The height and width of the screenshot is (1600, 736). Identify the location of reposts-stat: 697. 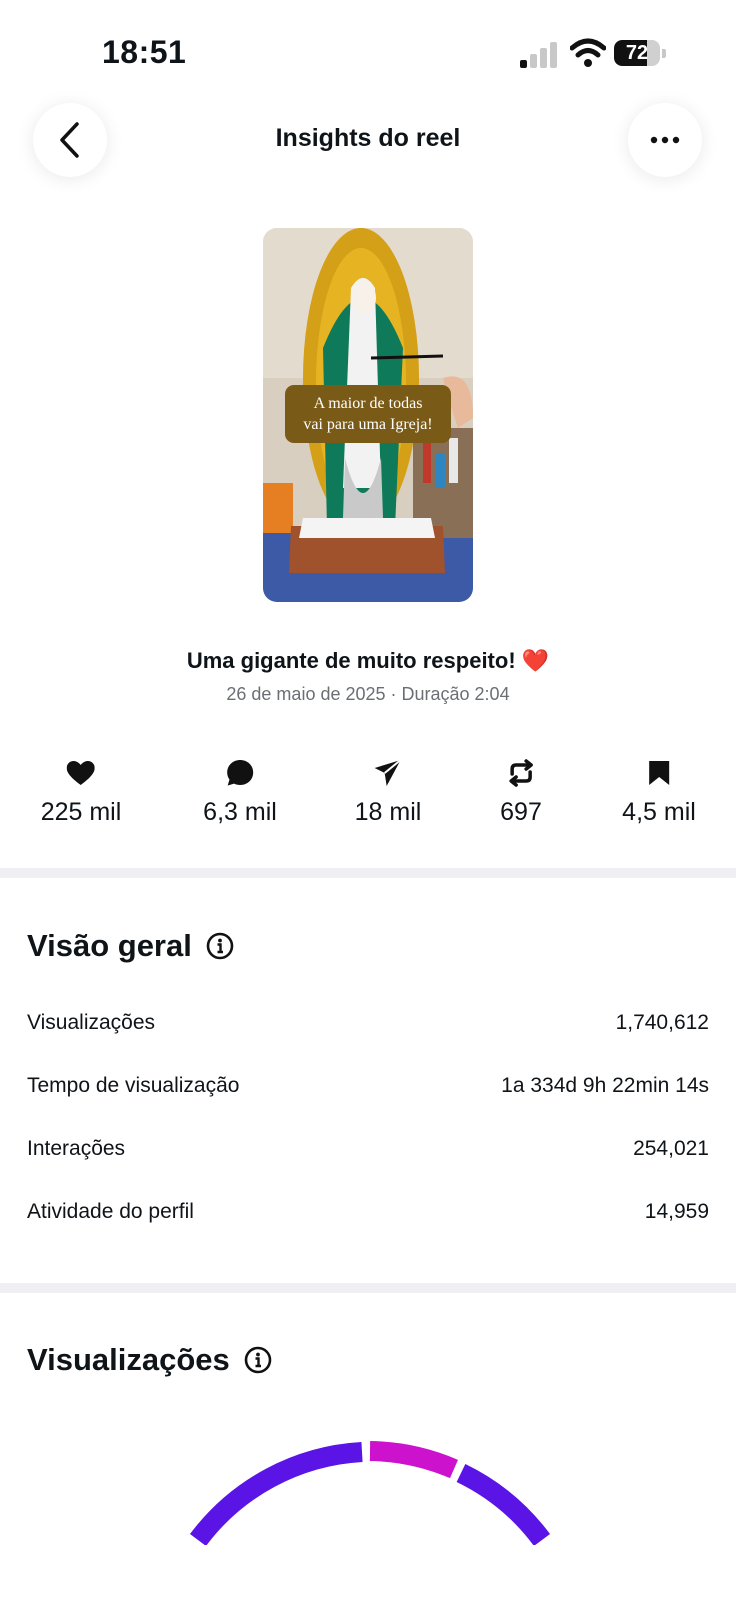
(521, 792).